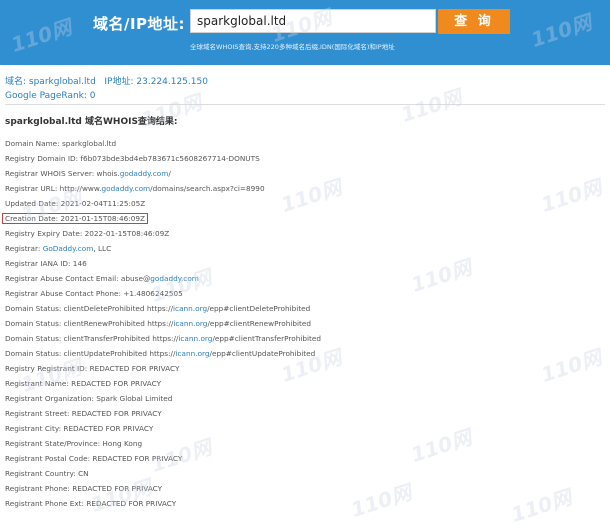  I want to click on whois-text: /epp#clientTransferProhibited, so click(267, 338).